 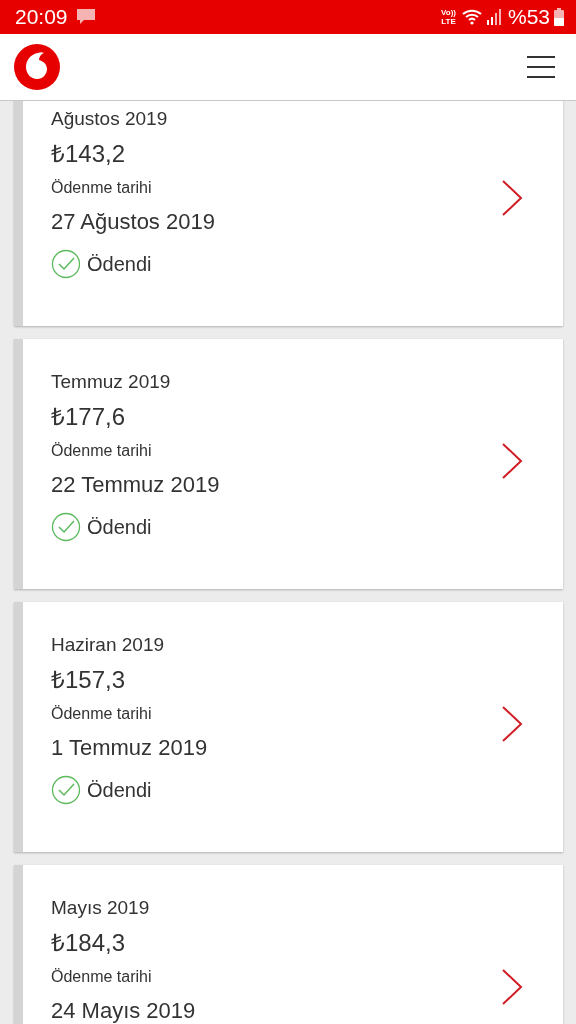 What do you see at coordinates (123, 1011) in the screenshot?
I see `due-date: 24 Mayıs 2019` at bounding box center [123, 1011].